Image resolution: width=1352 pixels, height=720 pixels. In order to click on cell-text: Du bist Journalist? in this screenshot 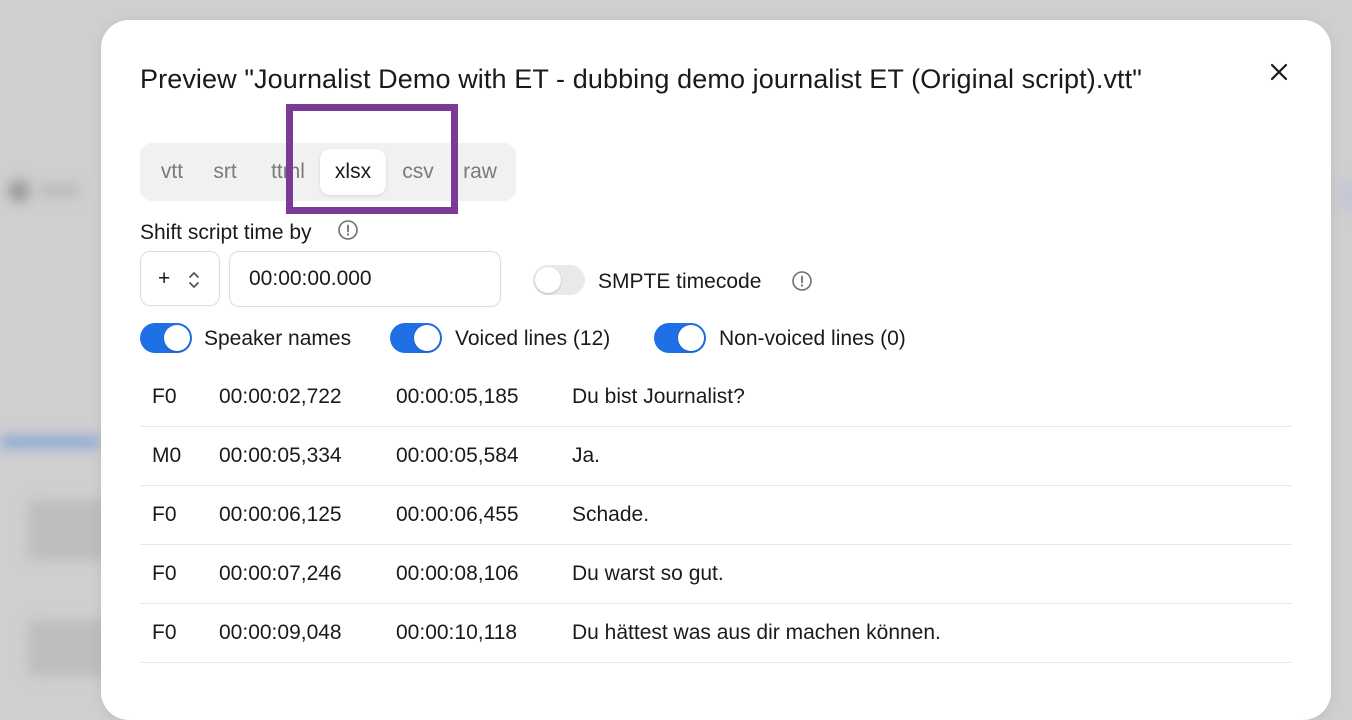, I will do `click(658, 396)`.